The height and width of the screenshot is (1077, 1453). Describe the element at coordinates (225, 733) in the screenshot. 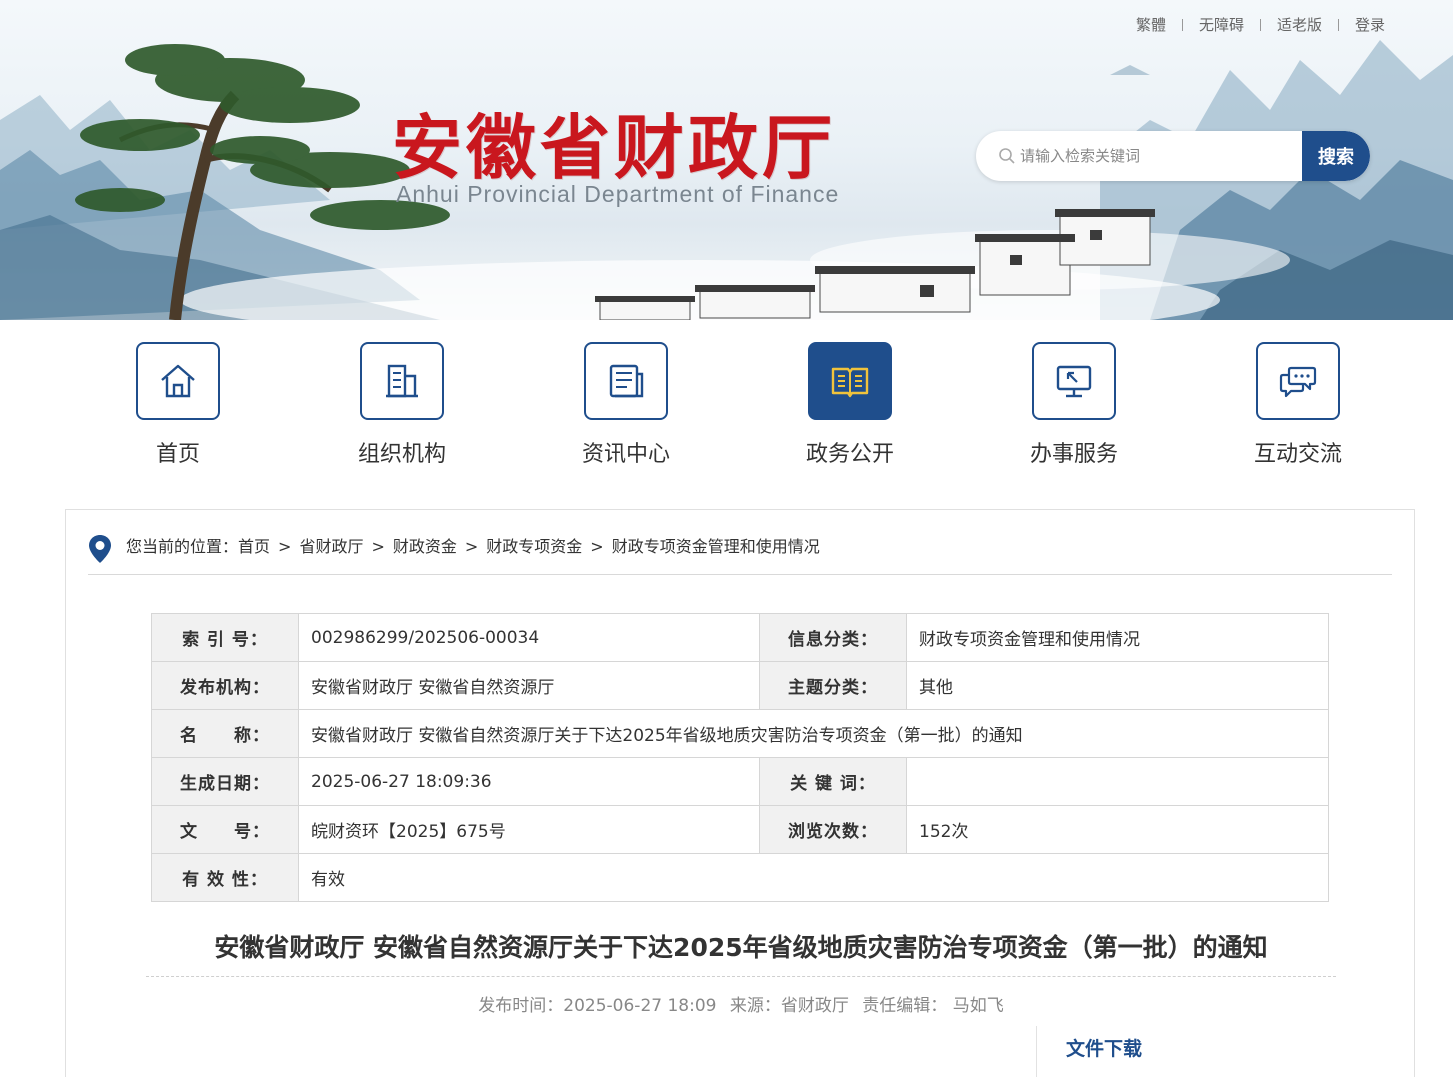

I see `name-label: 名 称：` at that location.